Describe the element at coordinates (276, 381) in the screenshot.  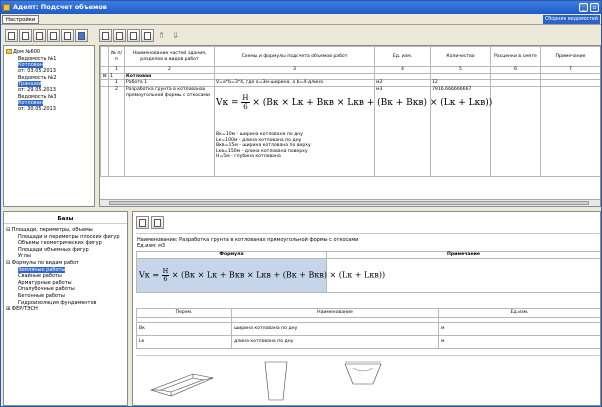
I see `pit-plan-sketch` at that location.